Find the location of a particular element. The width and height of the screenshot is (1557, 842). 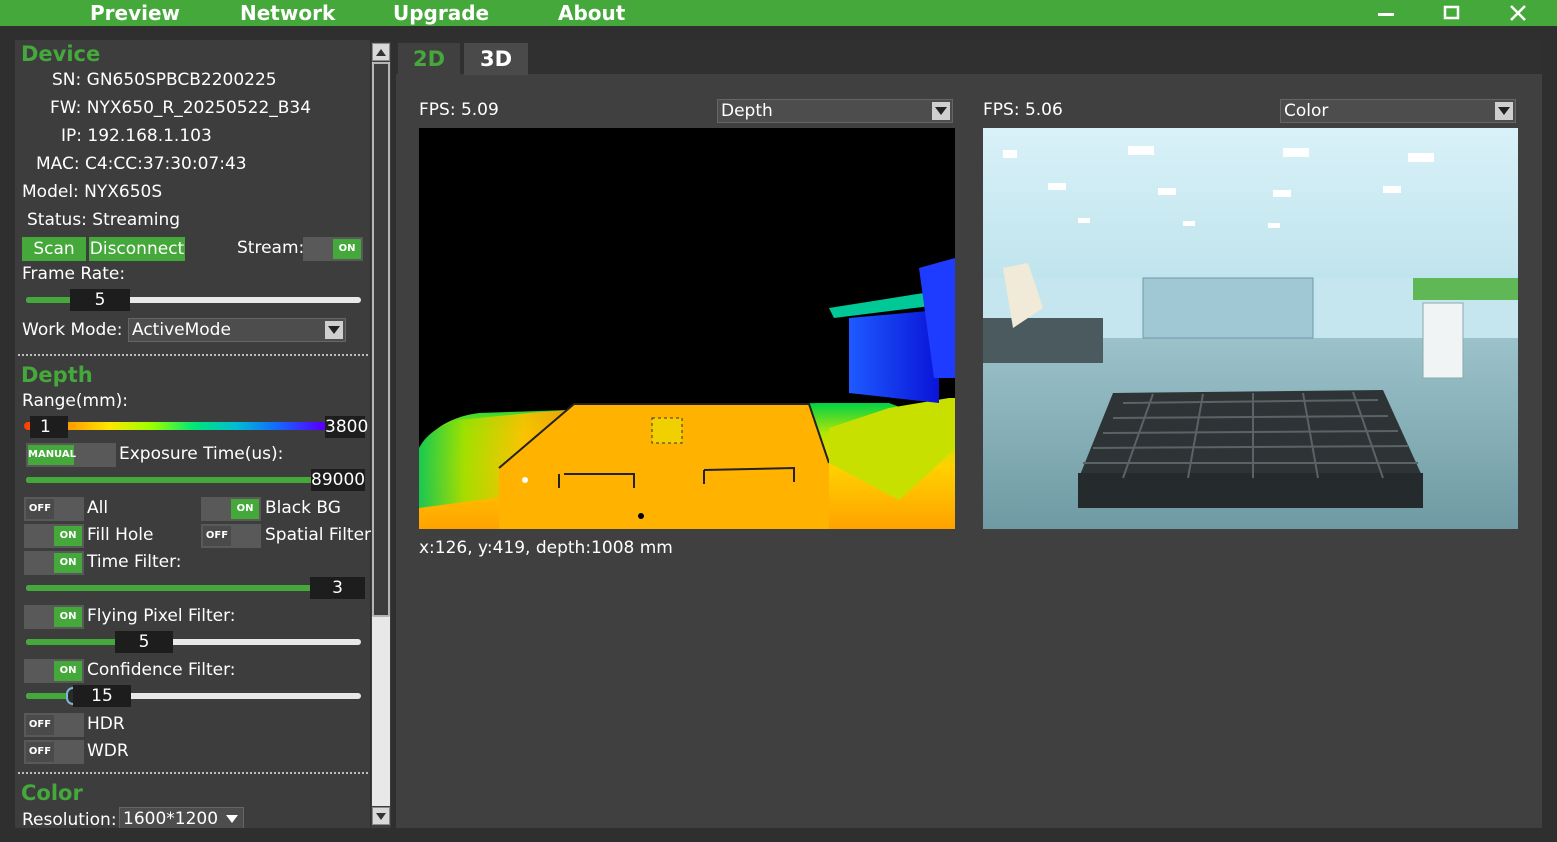

scroll-down-icon is located at coordinates (381, 816).